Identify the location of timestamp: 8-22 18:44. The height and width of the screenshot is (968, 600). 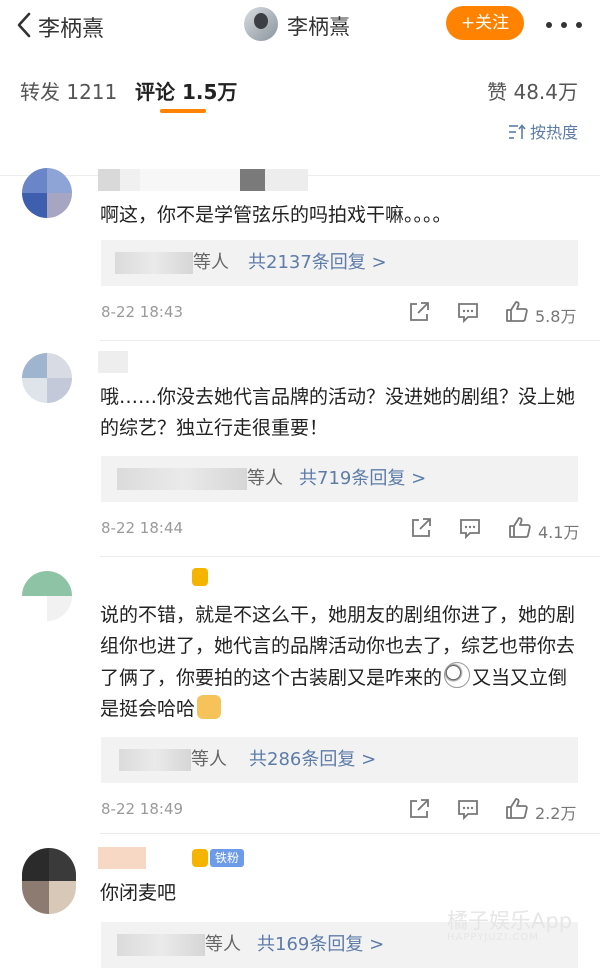
(142, 528).